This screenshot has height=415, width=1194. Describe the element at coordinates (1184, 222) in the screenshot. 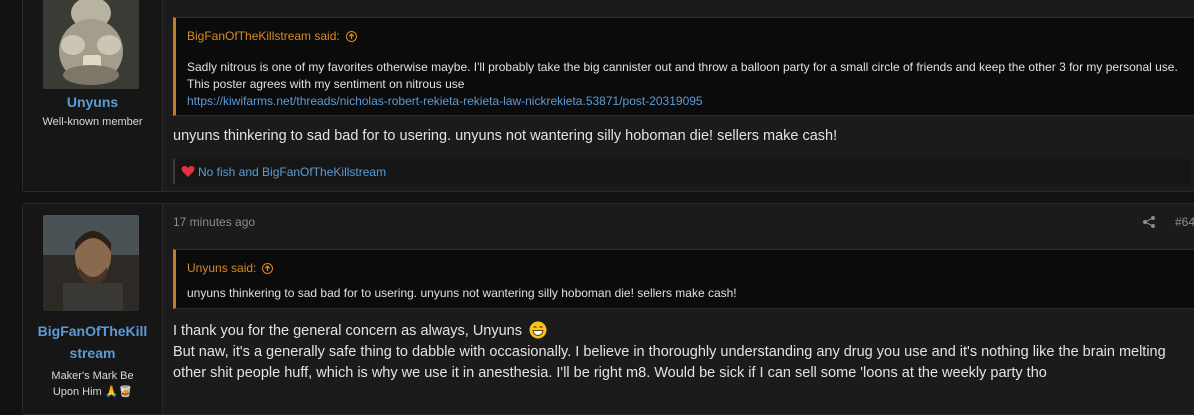

I see `post-number: #64` at that location.